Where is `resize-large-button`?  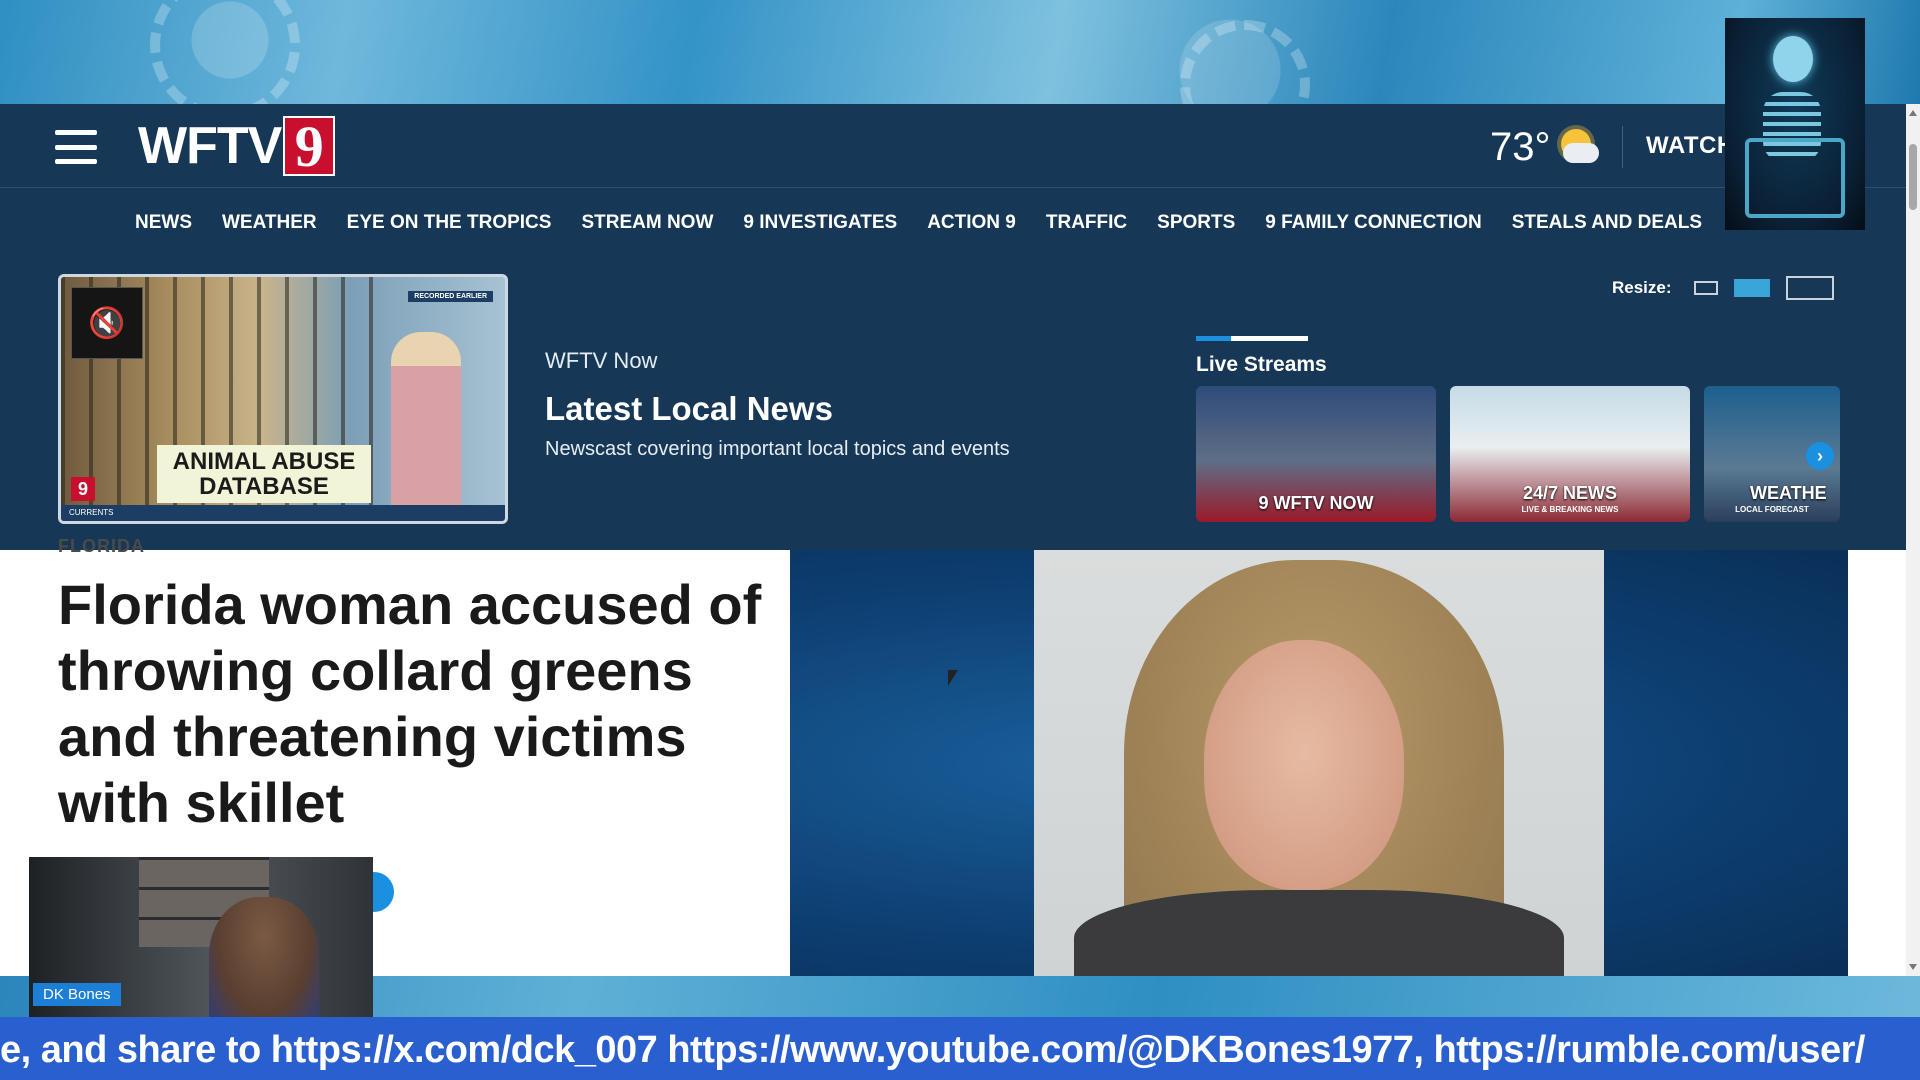
resize-large-button is located at coordinates (1809, 288).